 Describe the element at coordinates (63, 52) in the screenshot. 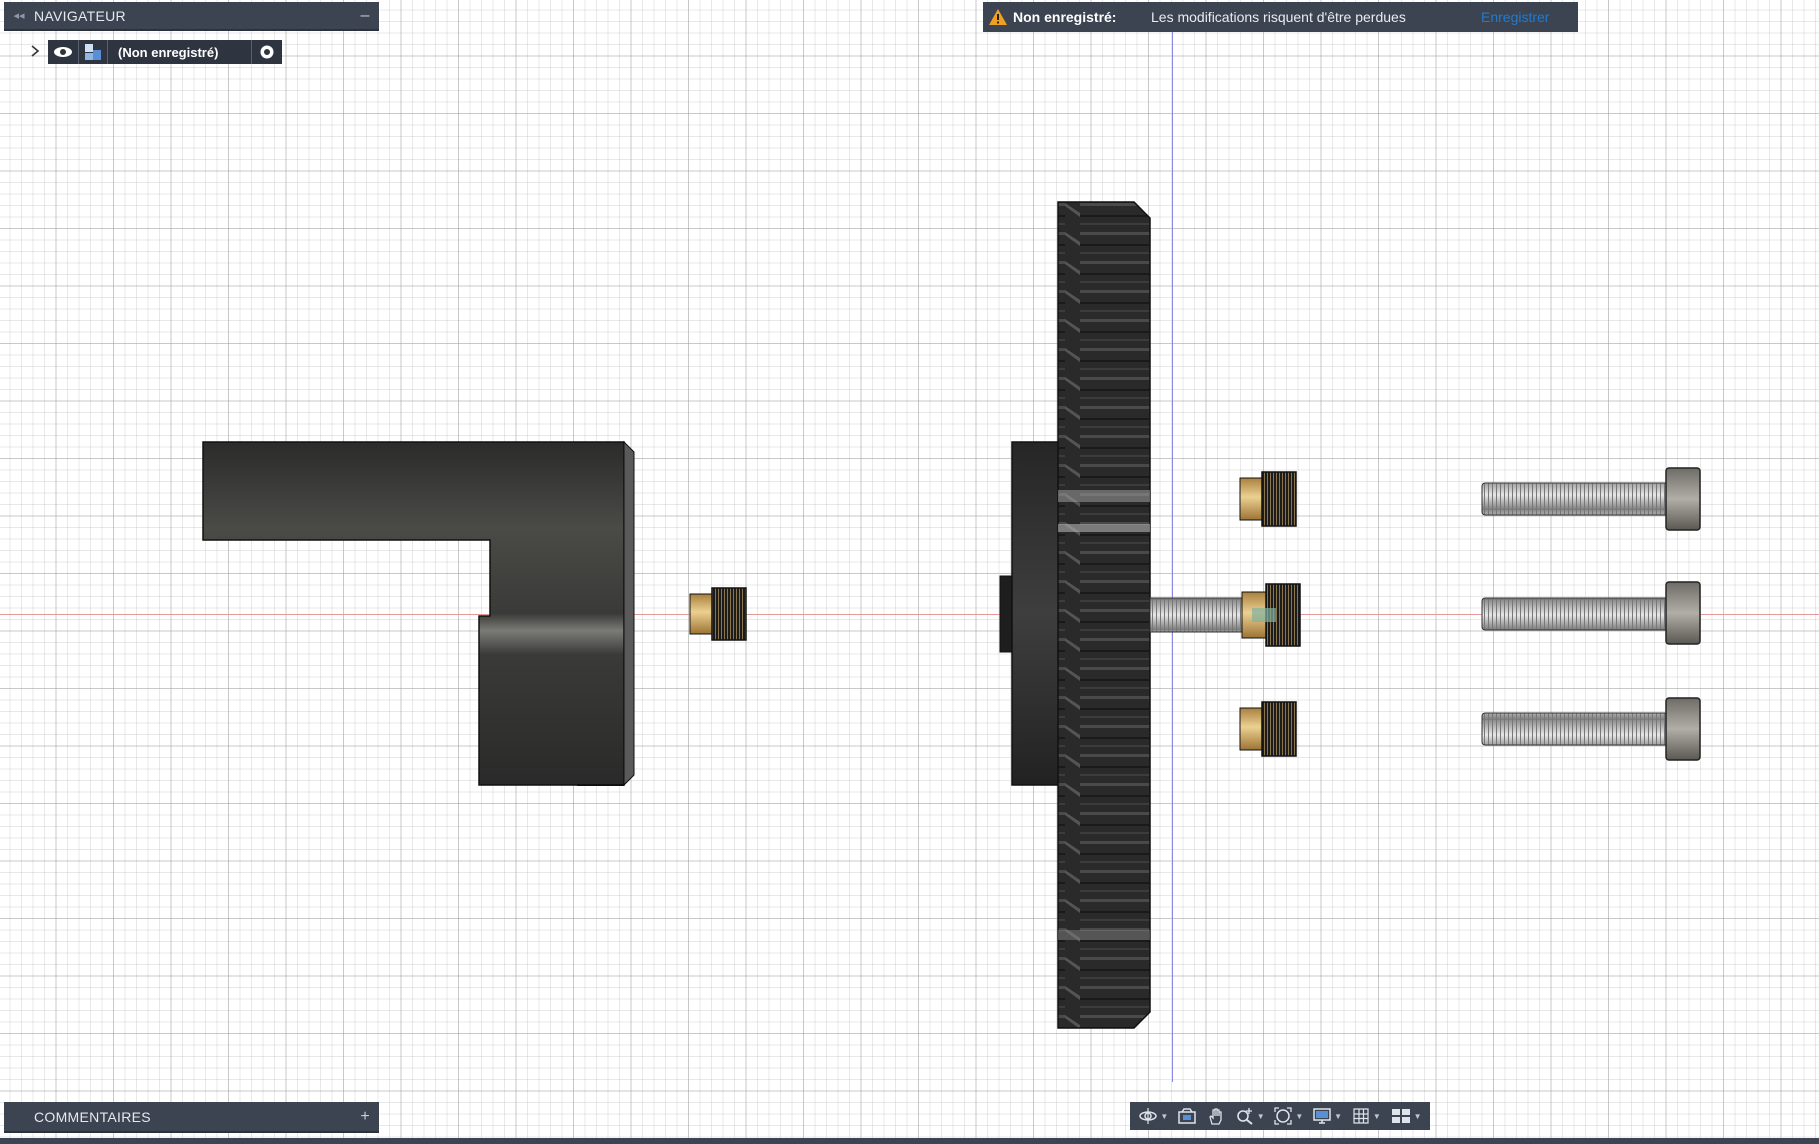

I see `eye-icon` at that location.